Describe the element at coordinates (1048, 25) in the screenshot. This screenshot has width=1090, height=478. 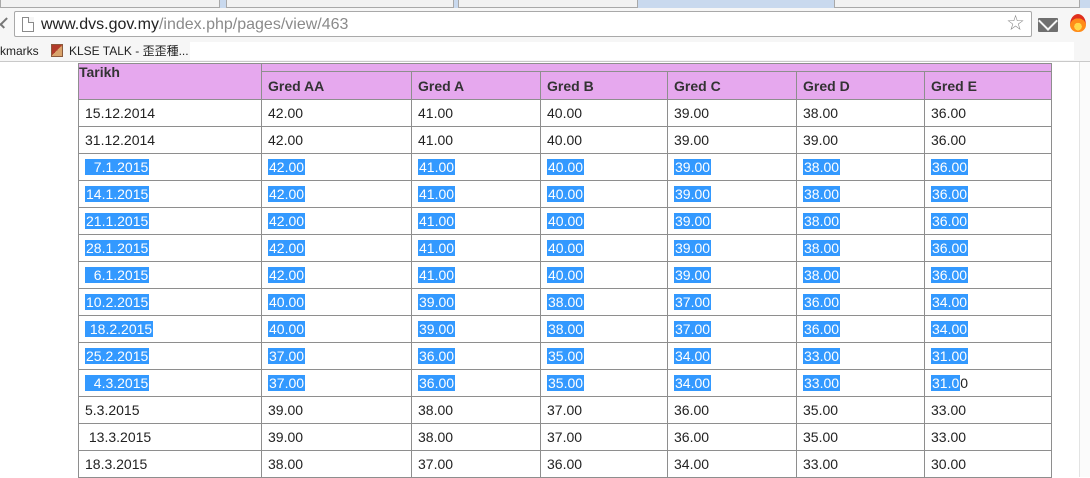
I see `mail-icon` at that location.